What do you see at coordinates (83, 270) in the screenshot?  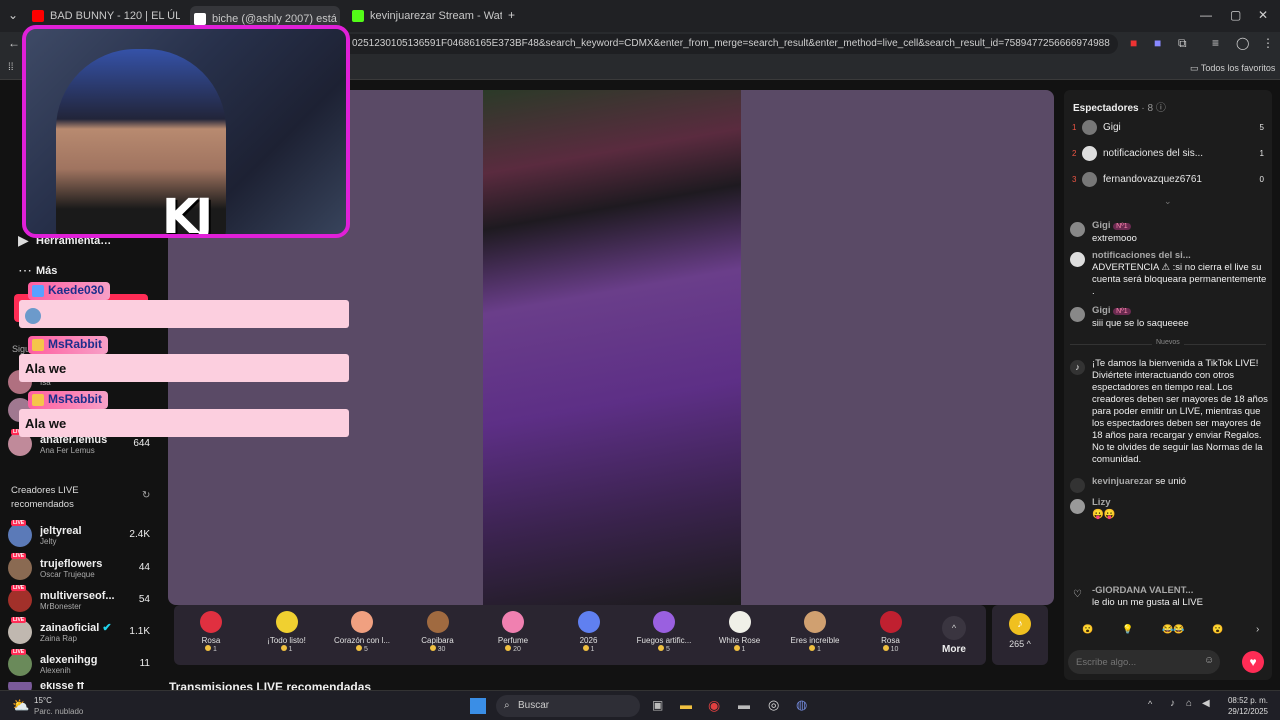 I see `sidebar-item-more: ⋯ Más` at bounding box center [83, 270].